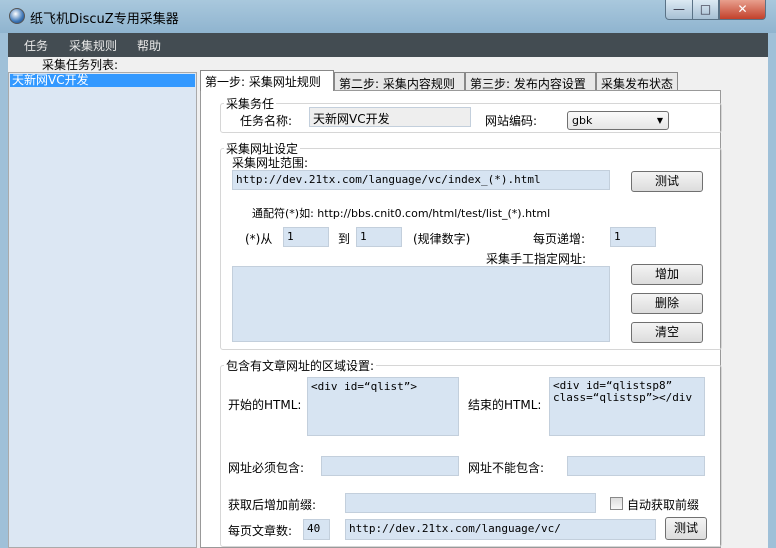  I want to click on step-input: 1, so click(633, 237).